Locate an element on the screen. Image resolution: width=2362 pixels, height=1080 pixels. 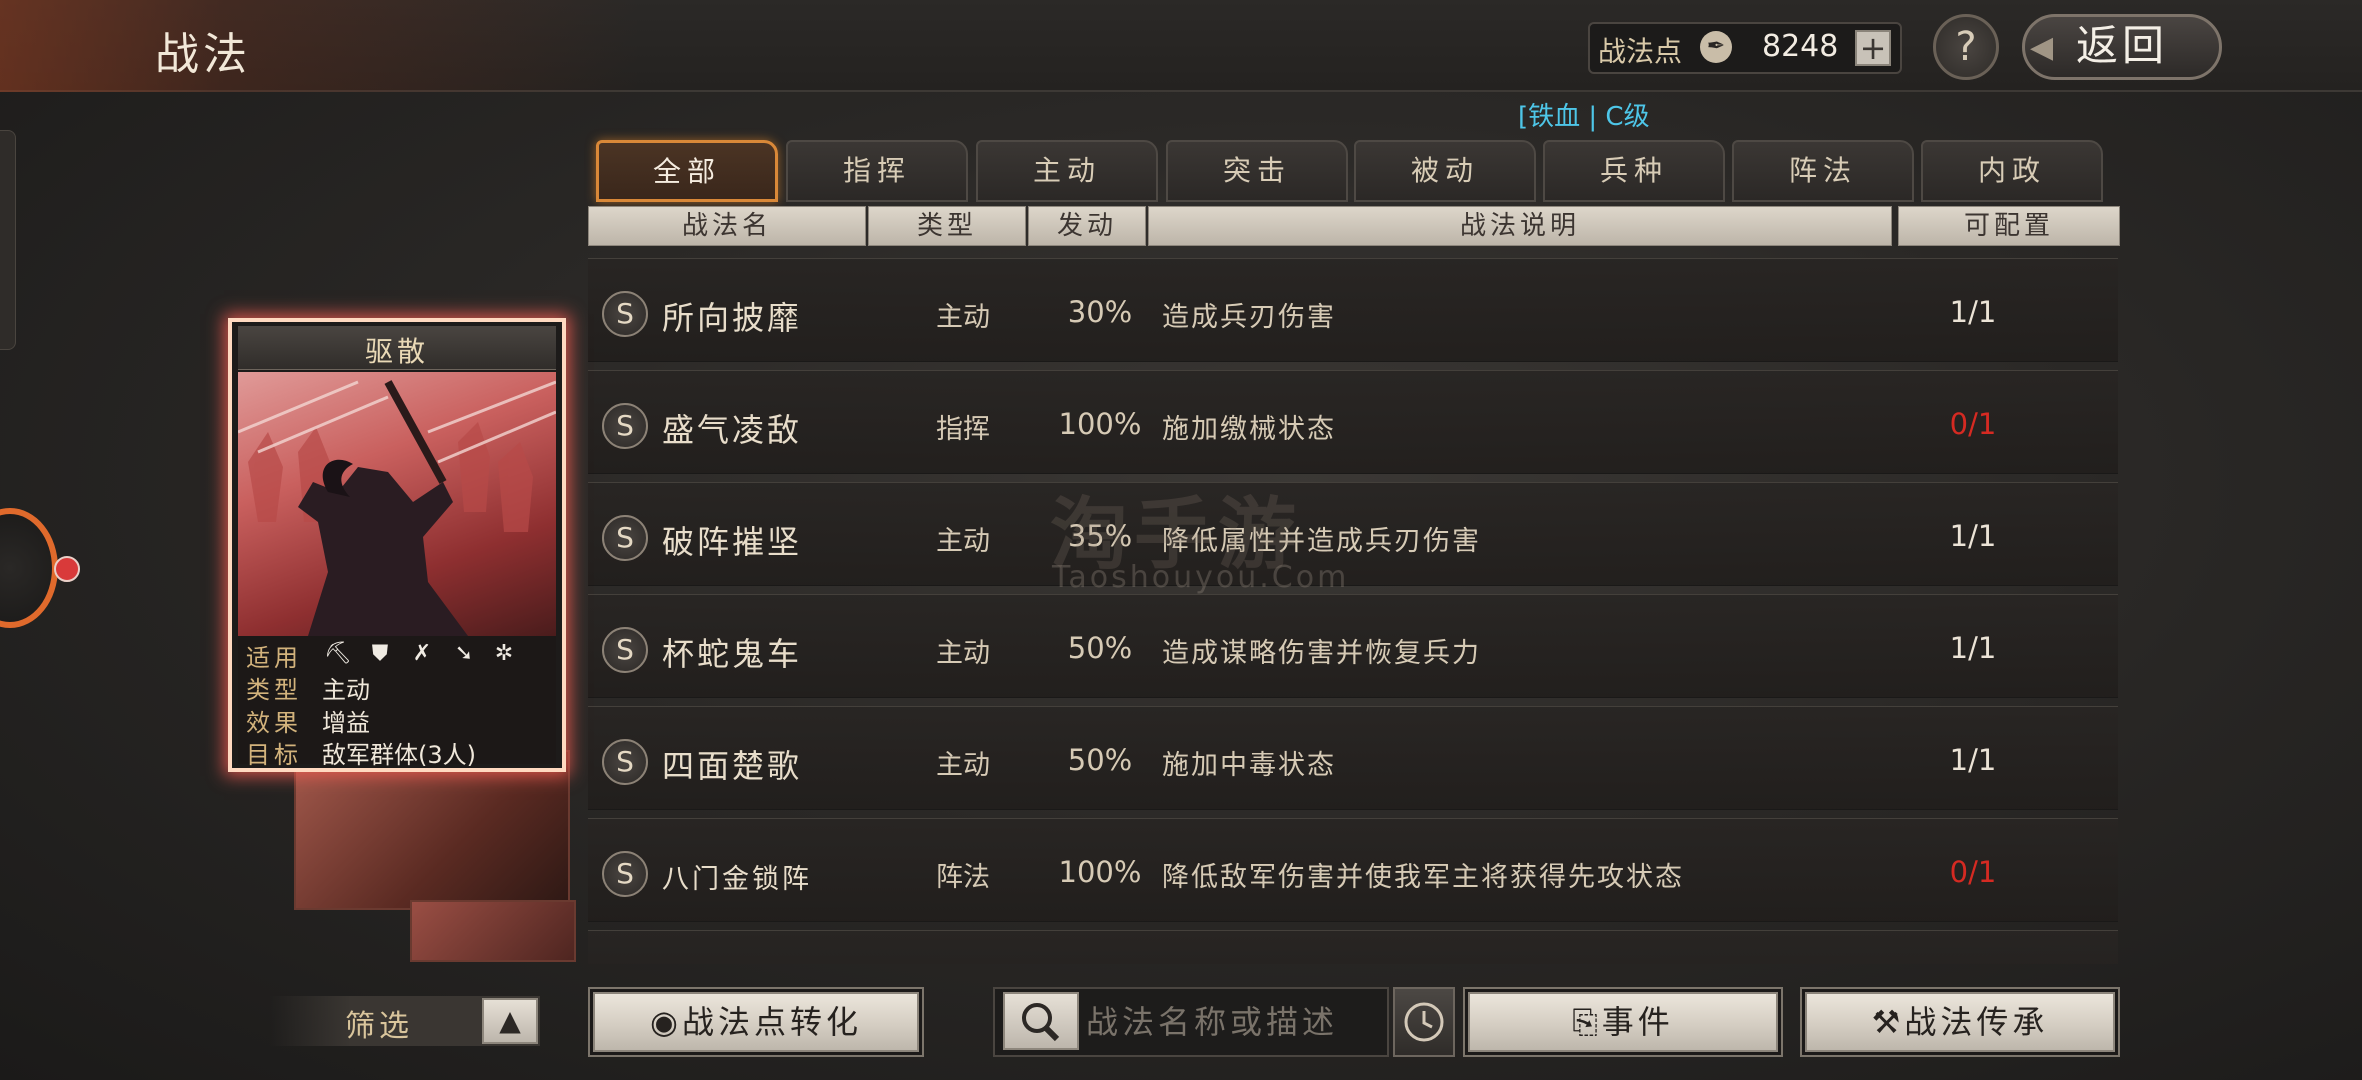
alert-ticket-icon: ⎘ is located at coordinates (1587, 1022).